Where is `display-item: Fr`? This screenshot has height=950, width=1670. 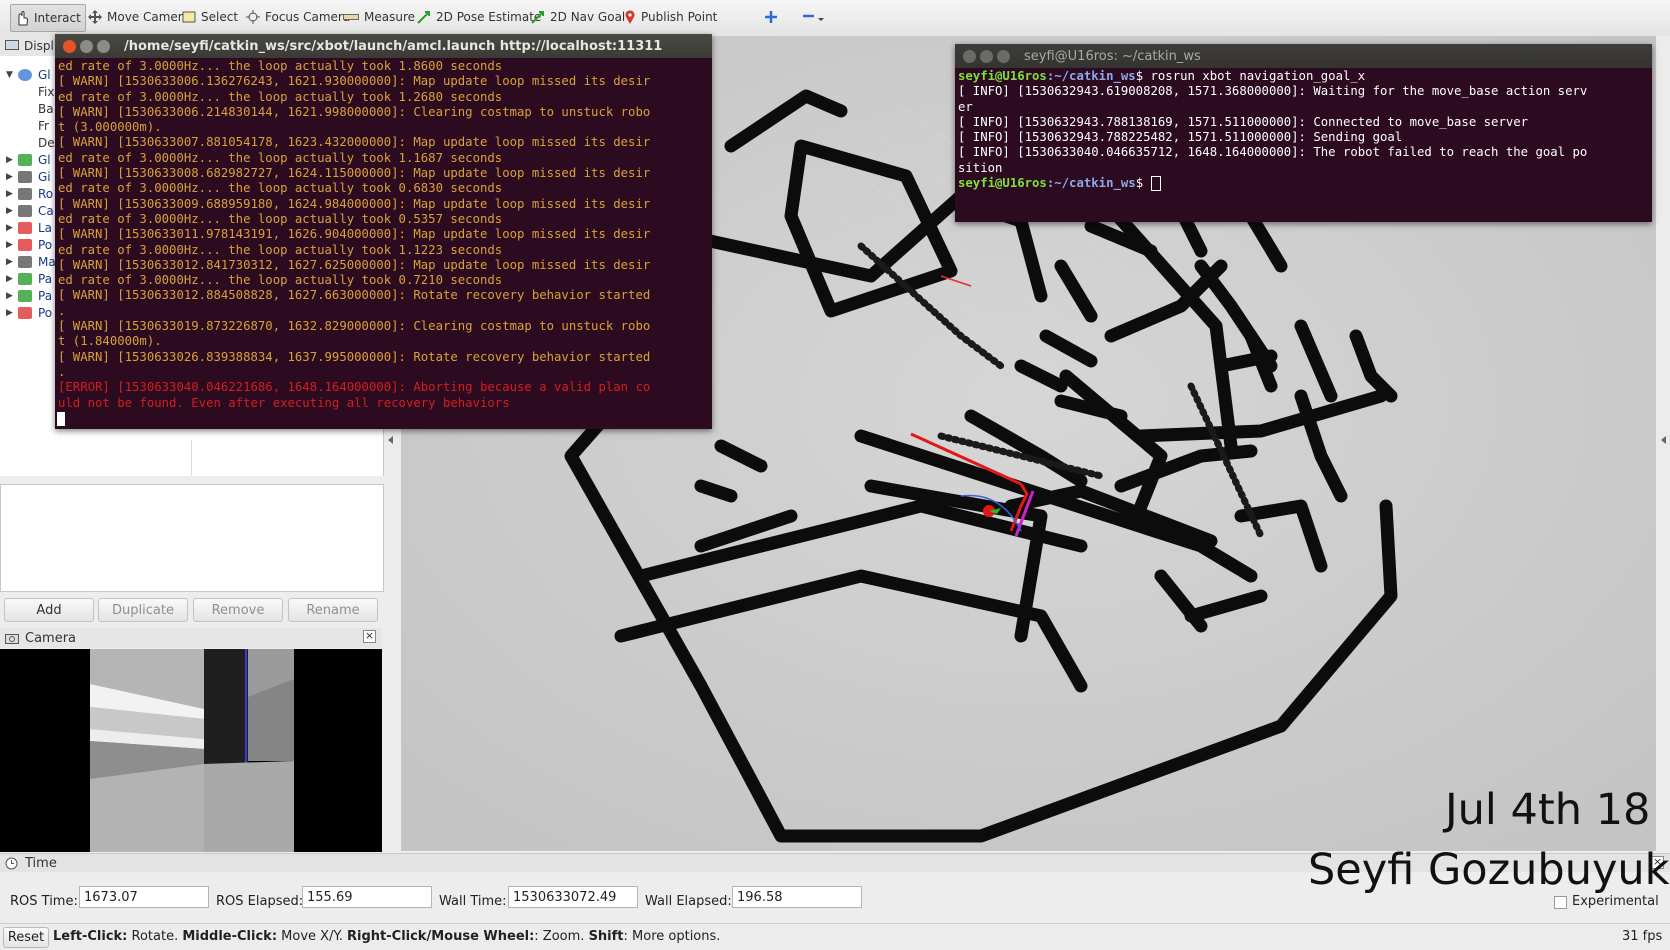
display-item: Fr is located at coordinates (43, 125).